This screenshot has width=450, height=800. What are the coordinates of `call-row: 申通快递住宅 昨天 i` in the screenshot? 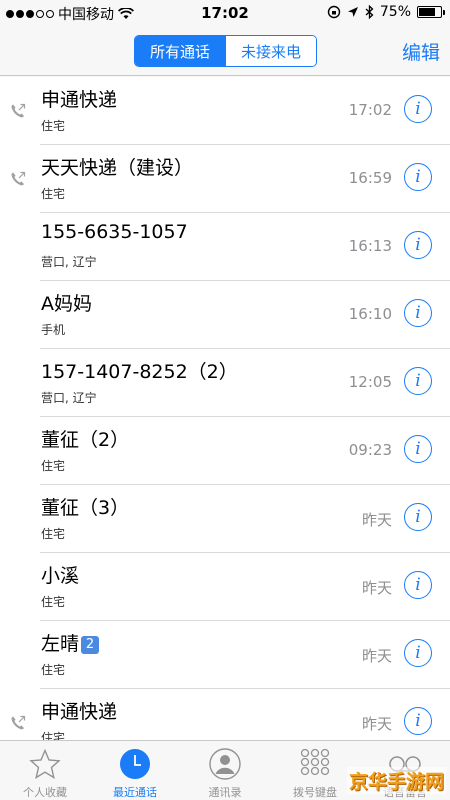 It's located at (230, 714).